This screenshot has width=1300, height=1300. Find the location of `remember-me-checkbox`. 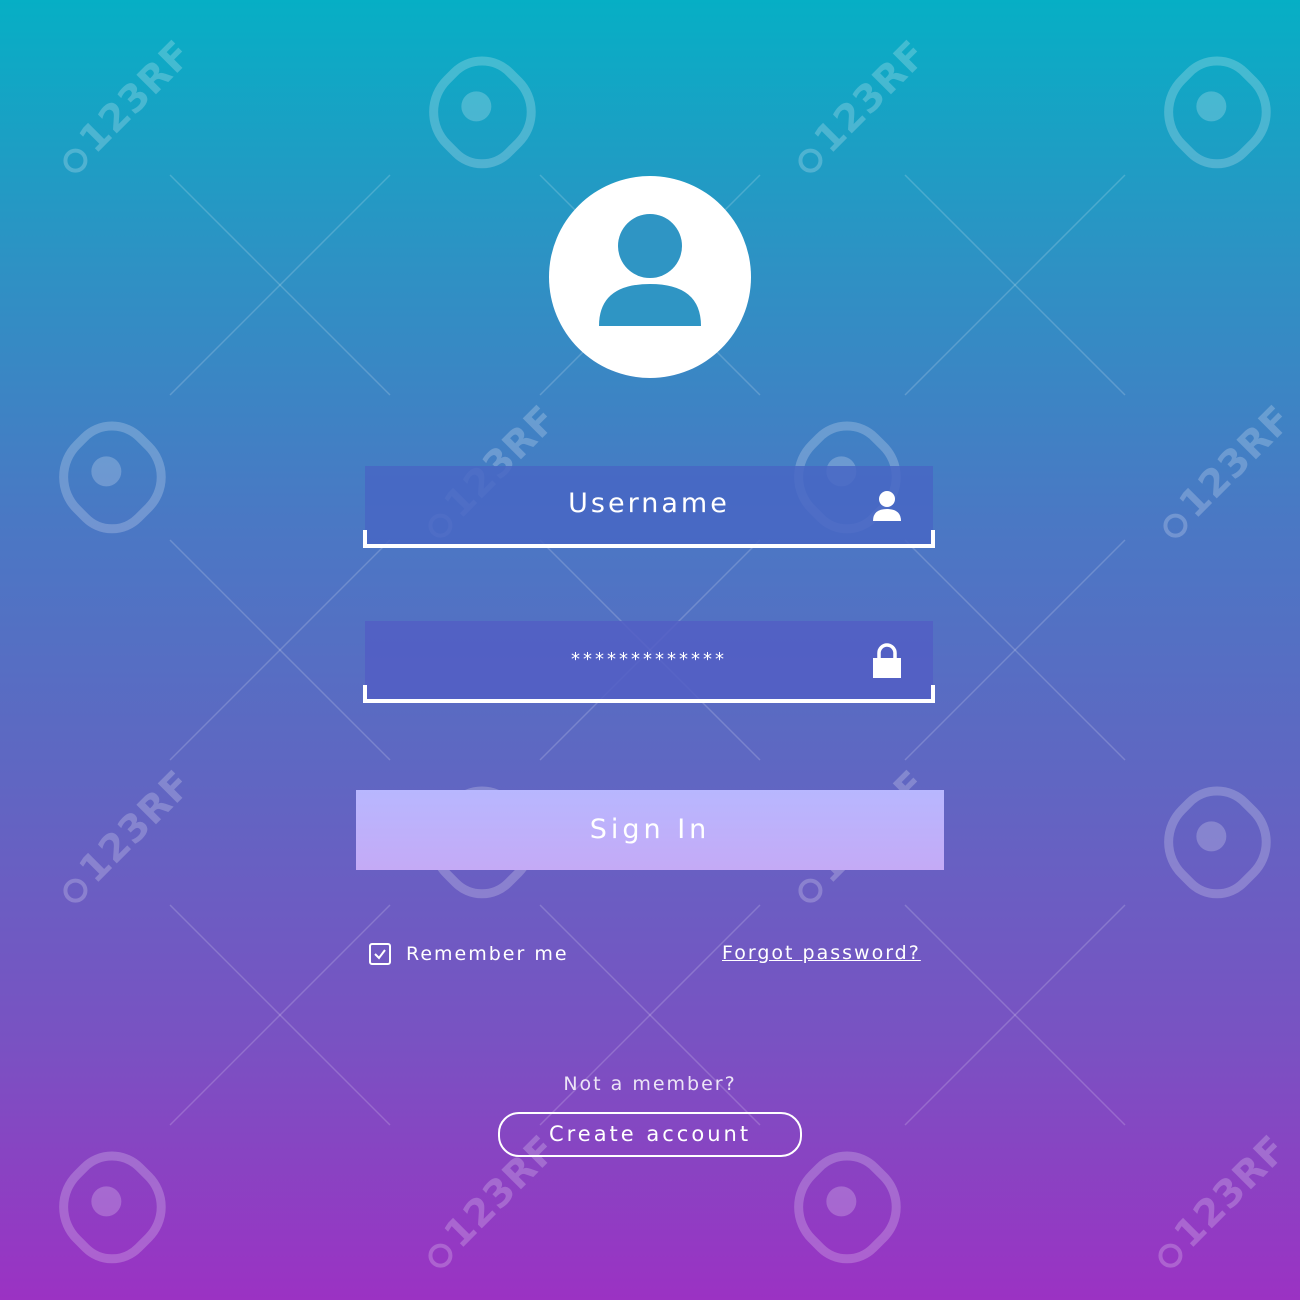

remember-me-checkbox is located at coordinates (380, 954).